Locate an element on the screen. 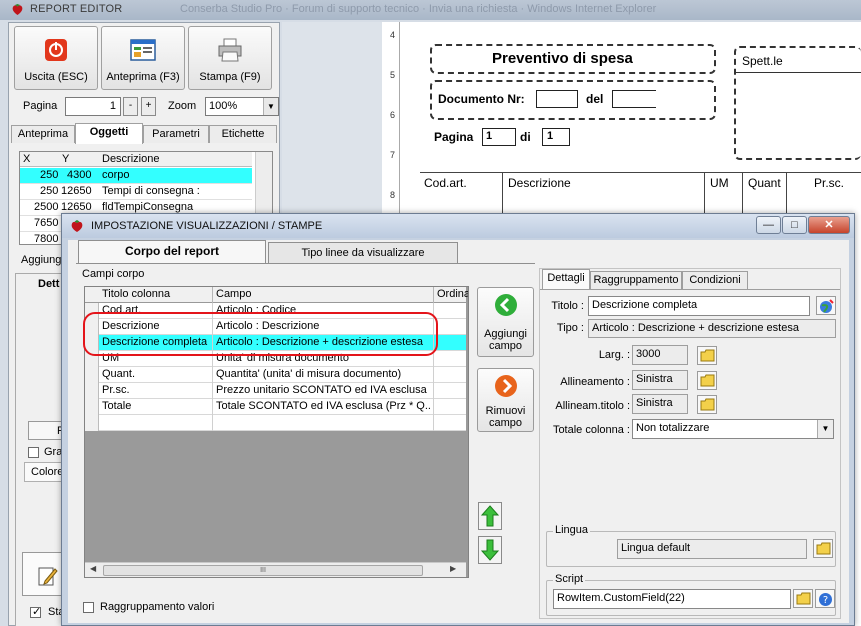 This screenshot has height=626, width=861. add-field-button: Aggiungi campo is located at coordinates (505, 322).